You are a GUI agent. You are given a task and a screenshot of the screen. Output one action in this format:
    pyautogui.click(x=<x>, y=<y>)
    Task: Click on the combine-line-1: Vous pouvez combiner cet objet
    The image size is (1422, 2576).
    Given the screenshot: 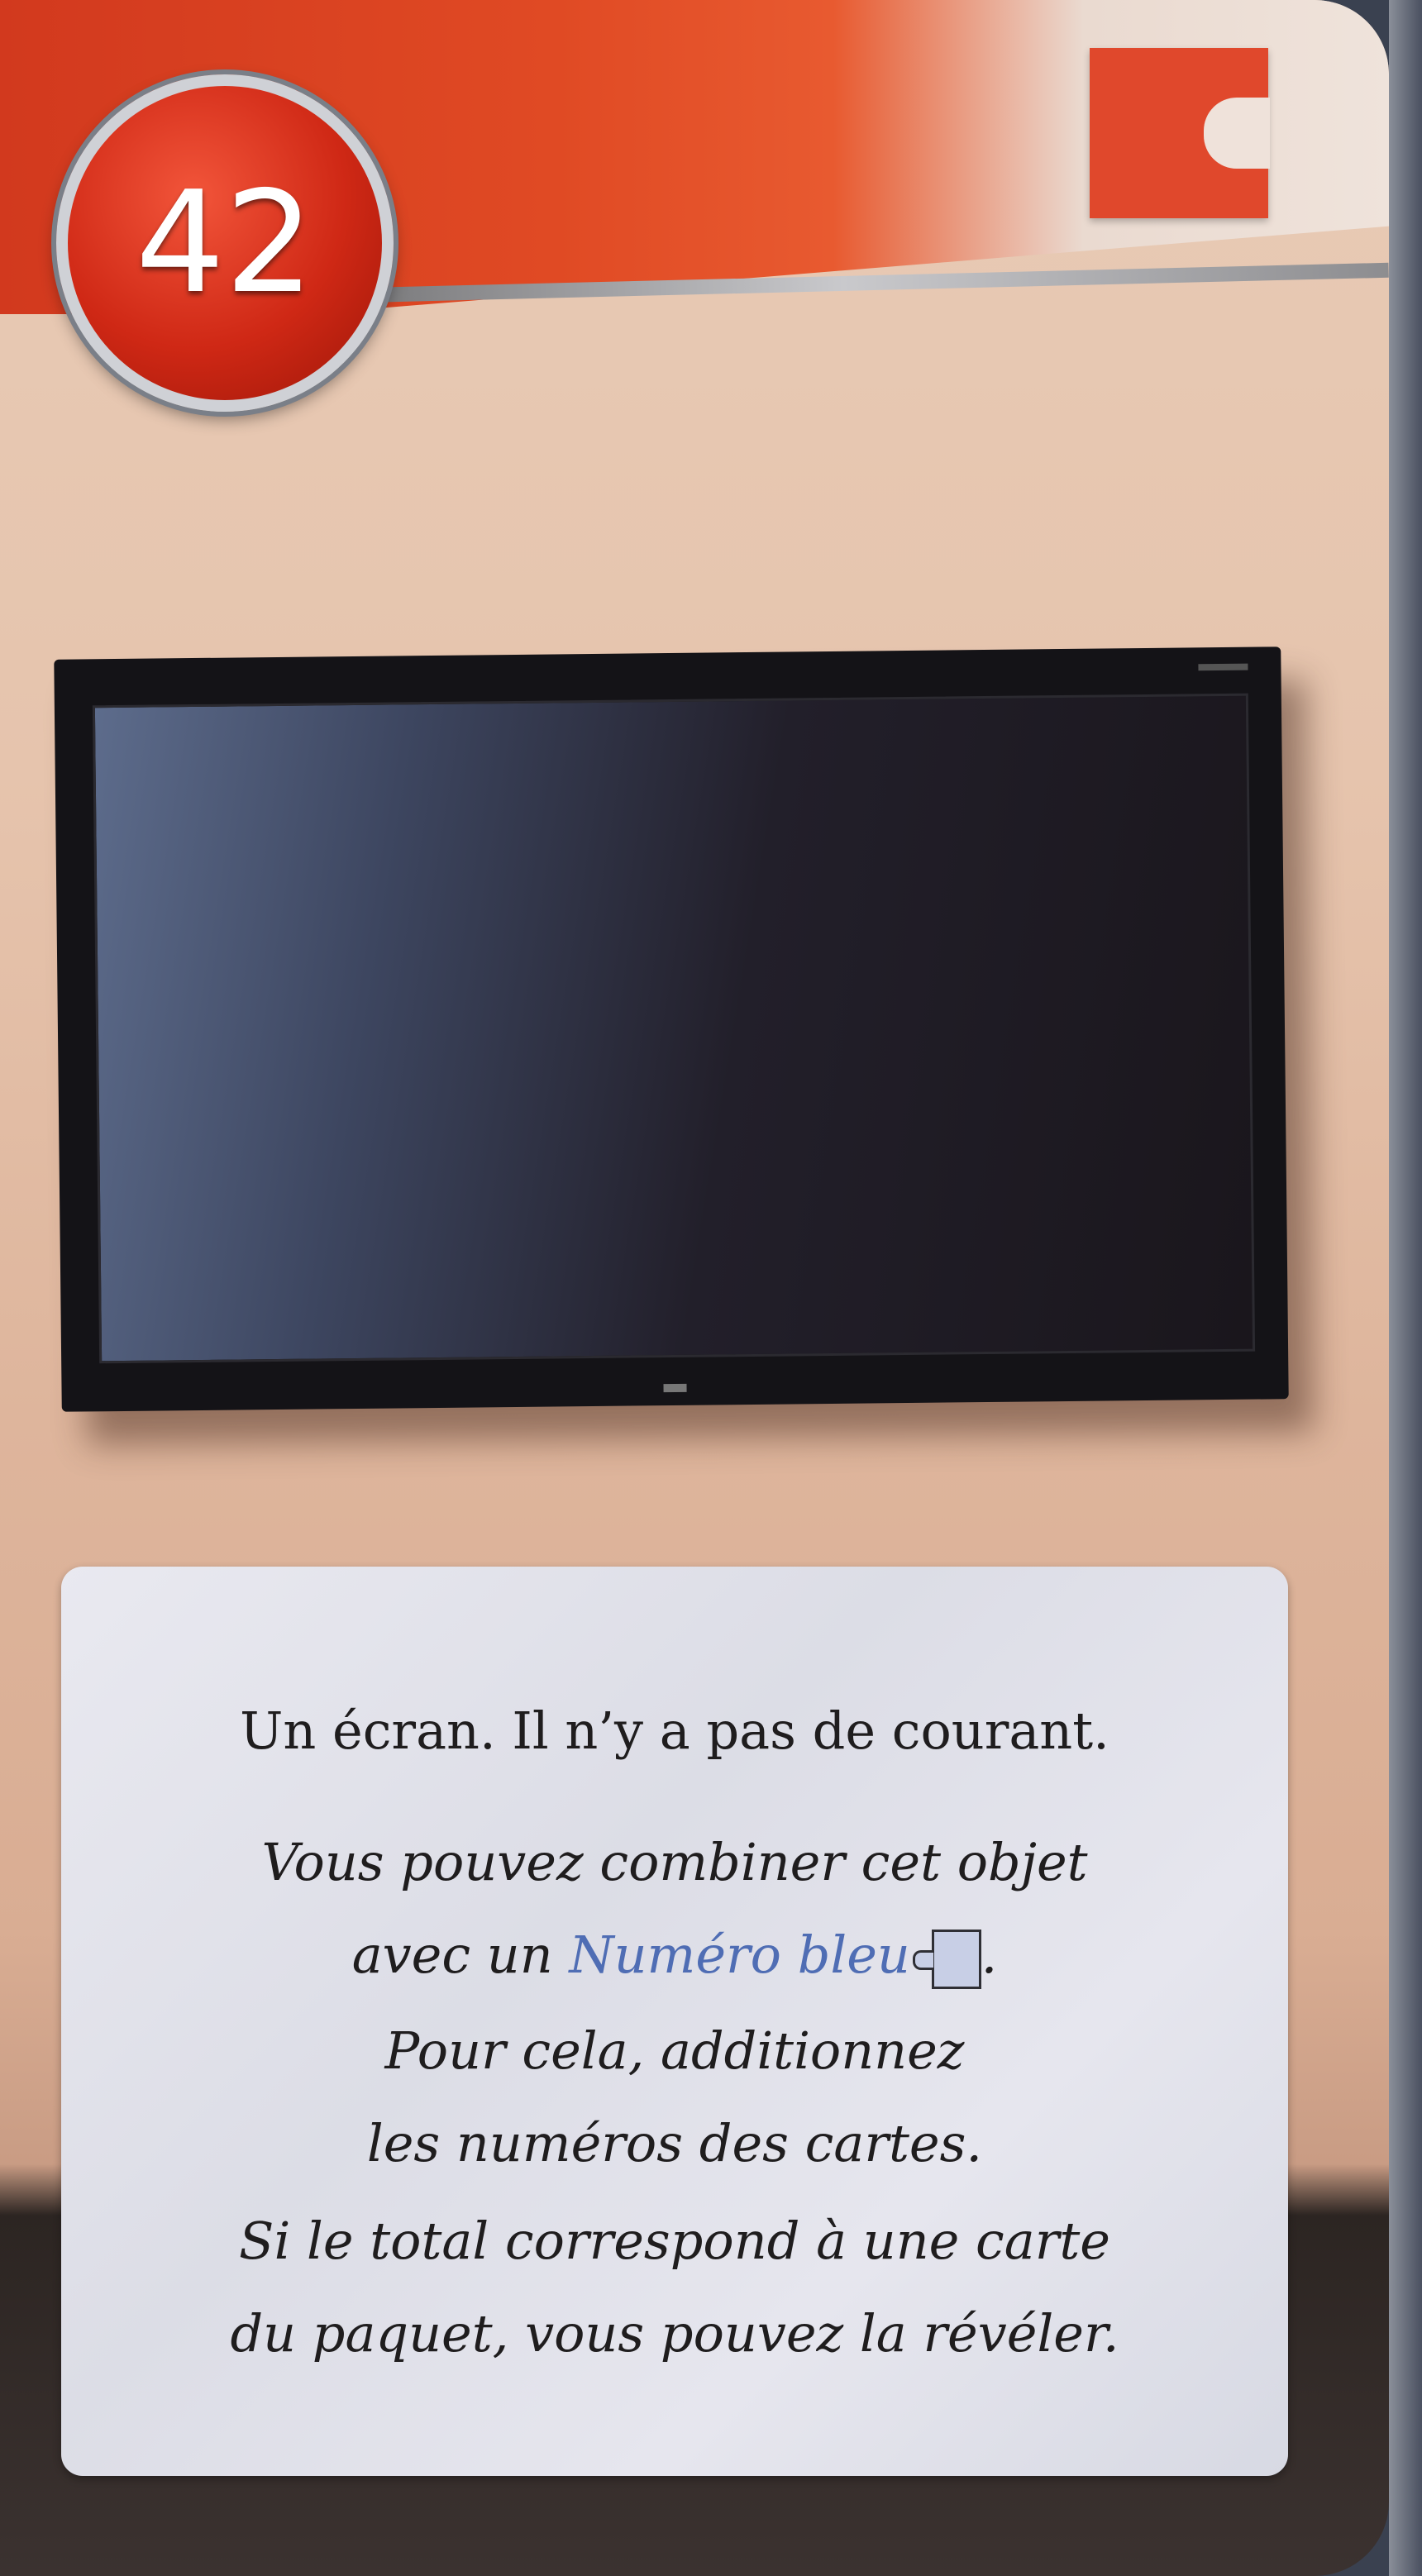 What is the action you would take?
    pyautogui.click(x=674, y=1862)
    